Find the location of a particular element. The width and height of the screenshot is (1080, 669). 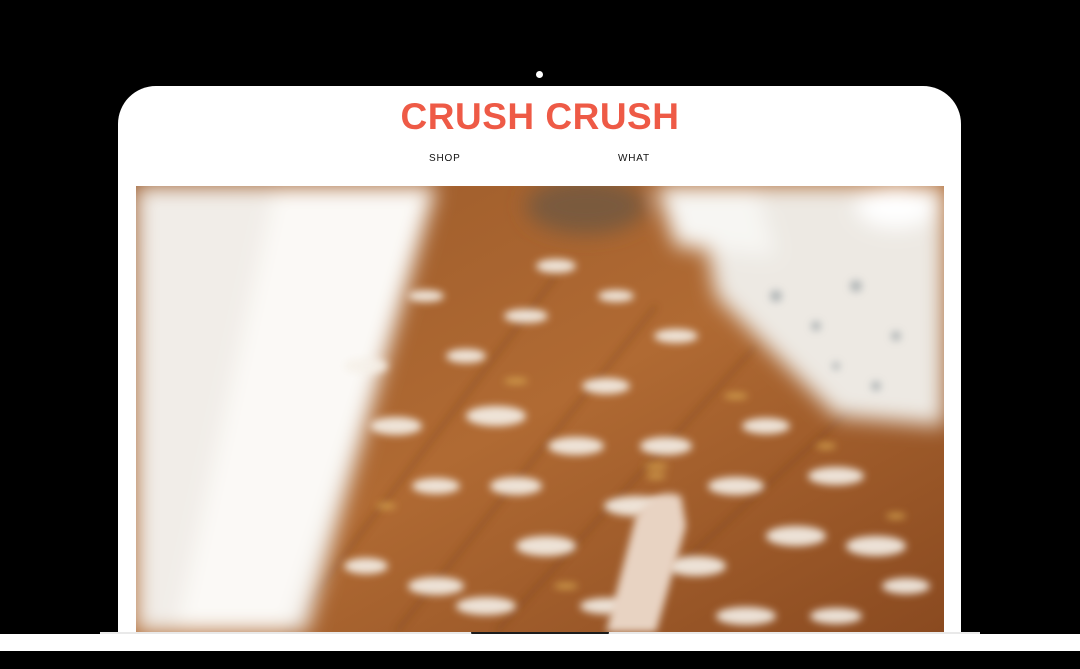

nav-shop-link: SHOP is located at coordinates (445, 158).